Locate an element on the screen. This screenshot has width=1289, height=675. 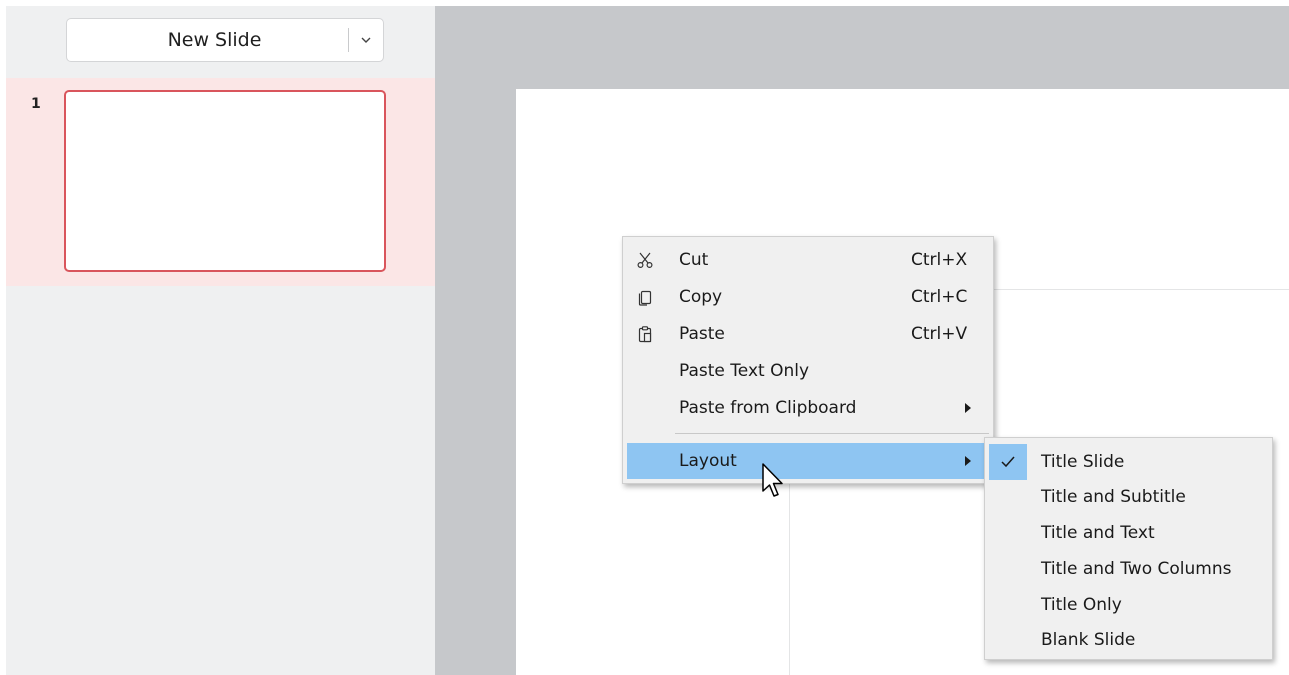
layout-item-label: Blank Slide is located at coordinates (1088, 640).